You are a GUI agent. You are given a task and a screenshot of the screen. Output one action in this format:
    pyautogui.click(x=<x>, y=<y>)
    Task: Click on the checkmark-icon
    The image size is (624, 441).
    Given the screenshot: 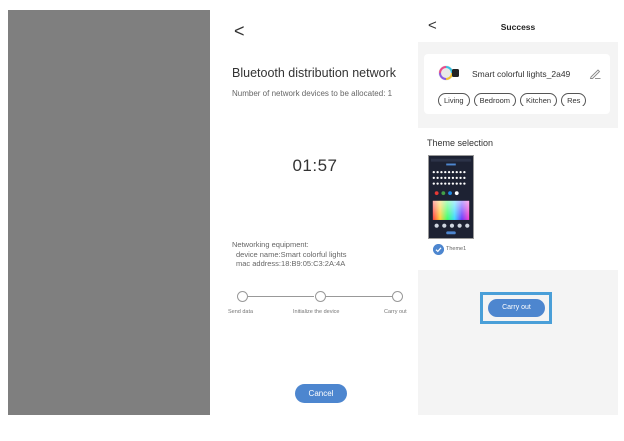 What is the action you would take?
    pyautogui.click(x=438, y=249)
    